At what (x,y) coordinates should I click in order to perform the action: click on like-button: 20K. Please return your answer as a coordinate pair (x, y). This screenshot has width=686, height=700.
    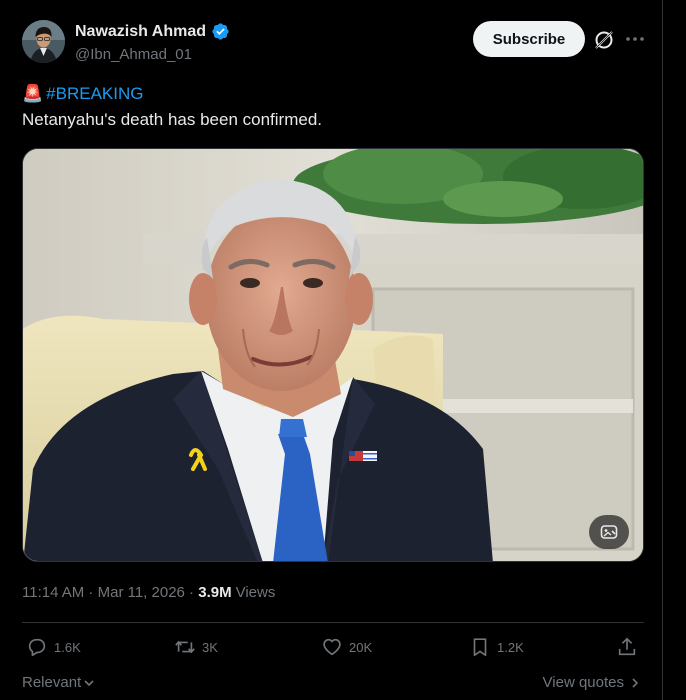
    Looking at the image, I should click on (346, 647).